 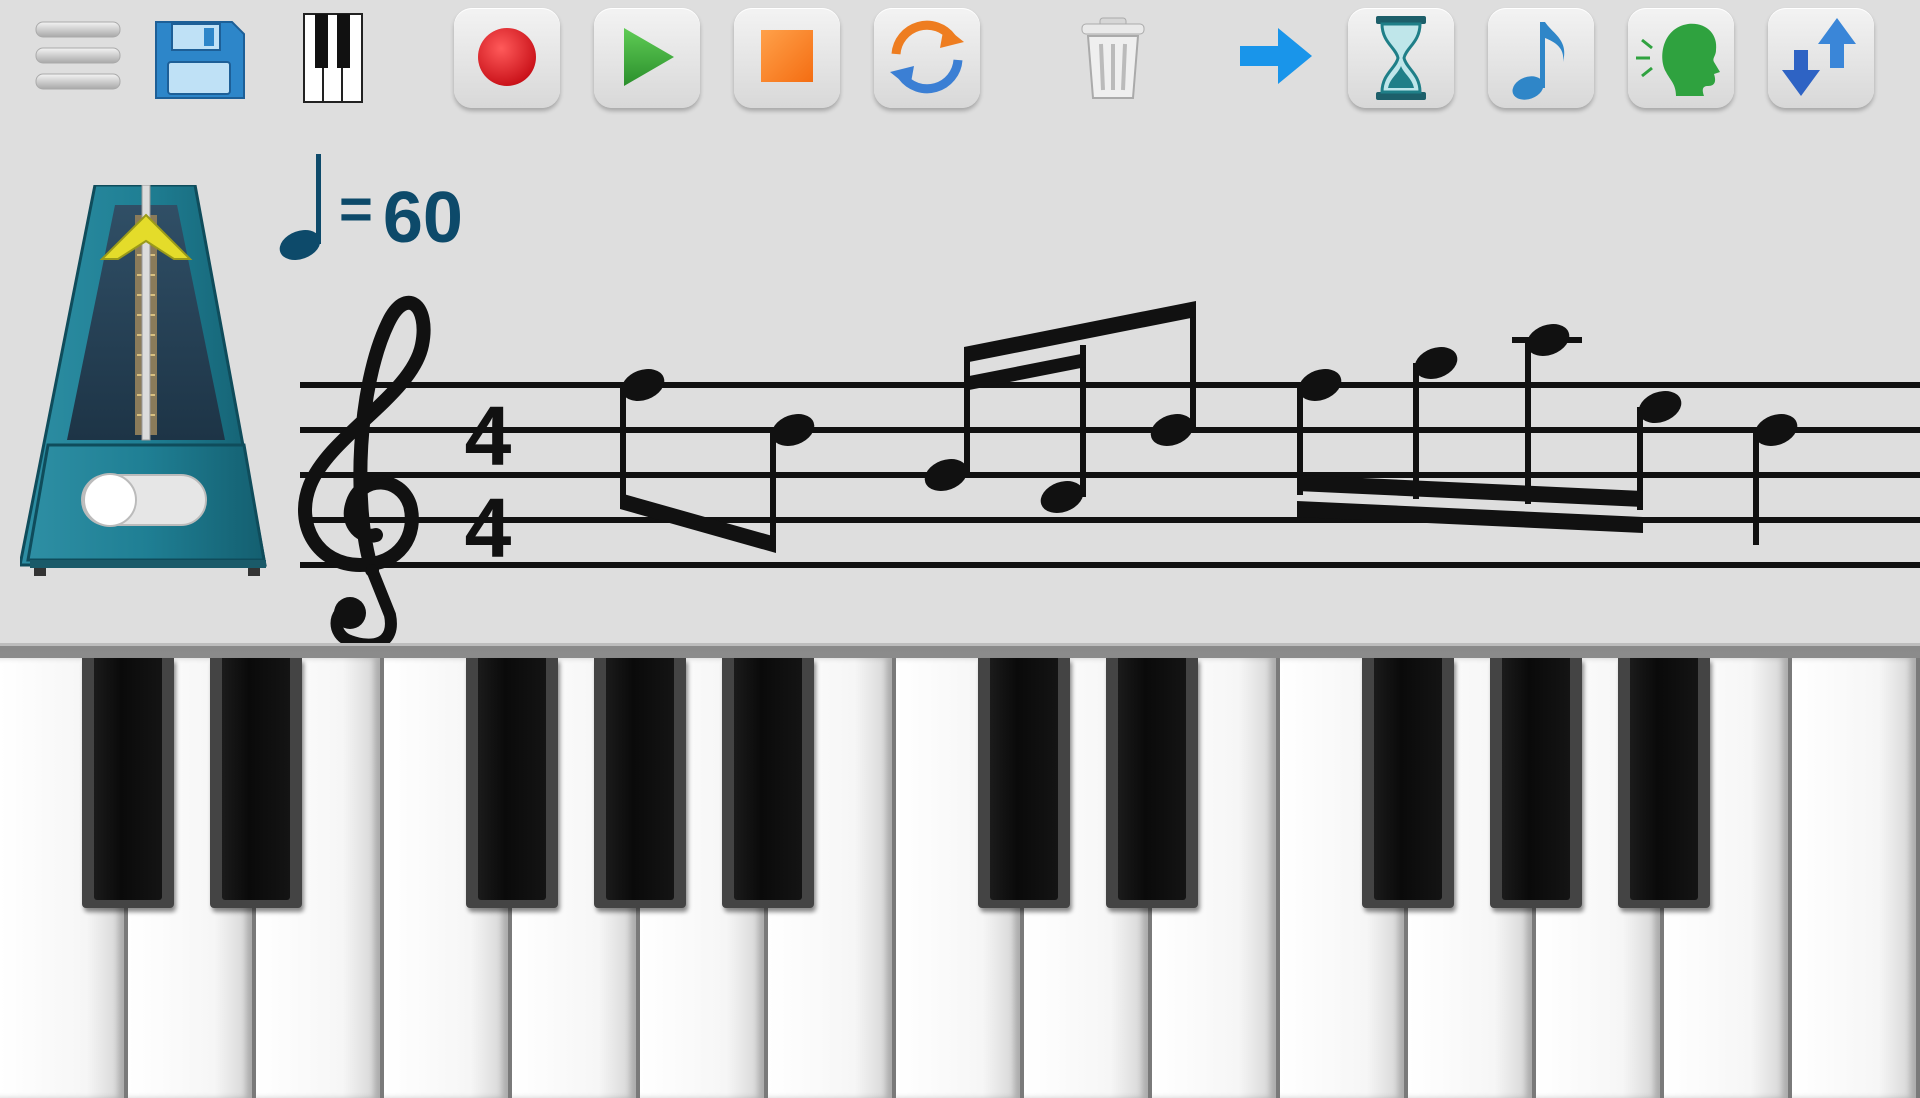 What do you see at coordinates (488, 528) in the screenshot?
I see `time-signature-bottom: 4` at bounding box center [488, 528].